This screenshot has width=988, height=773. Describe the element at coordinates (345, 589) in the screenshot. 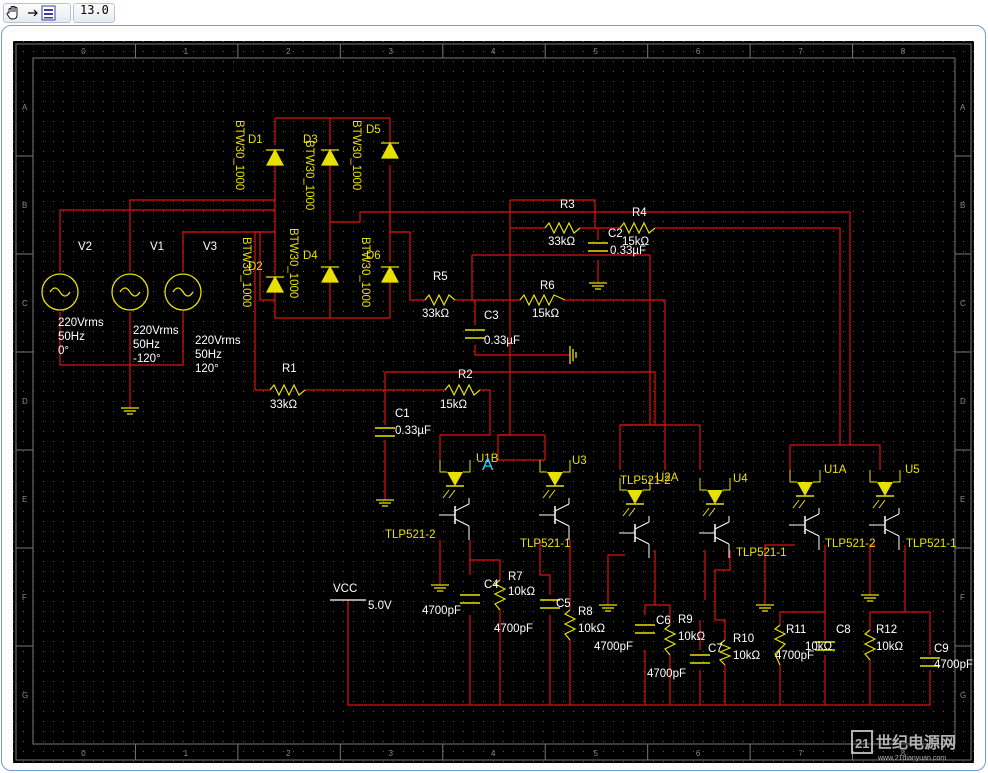

I see `vcc-name: VCC` at that location.